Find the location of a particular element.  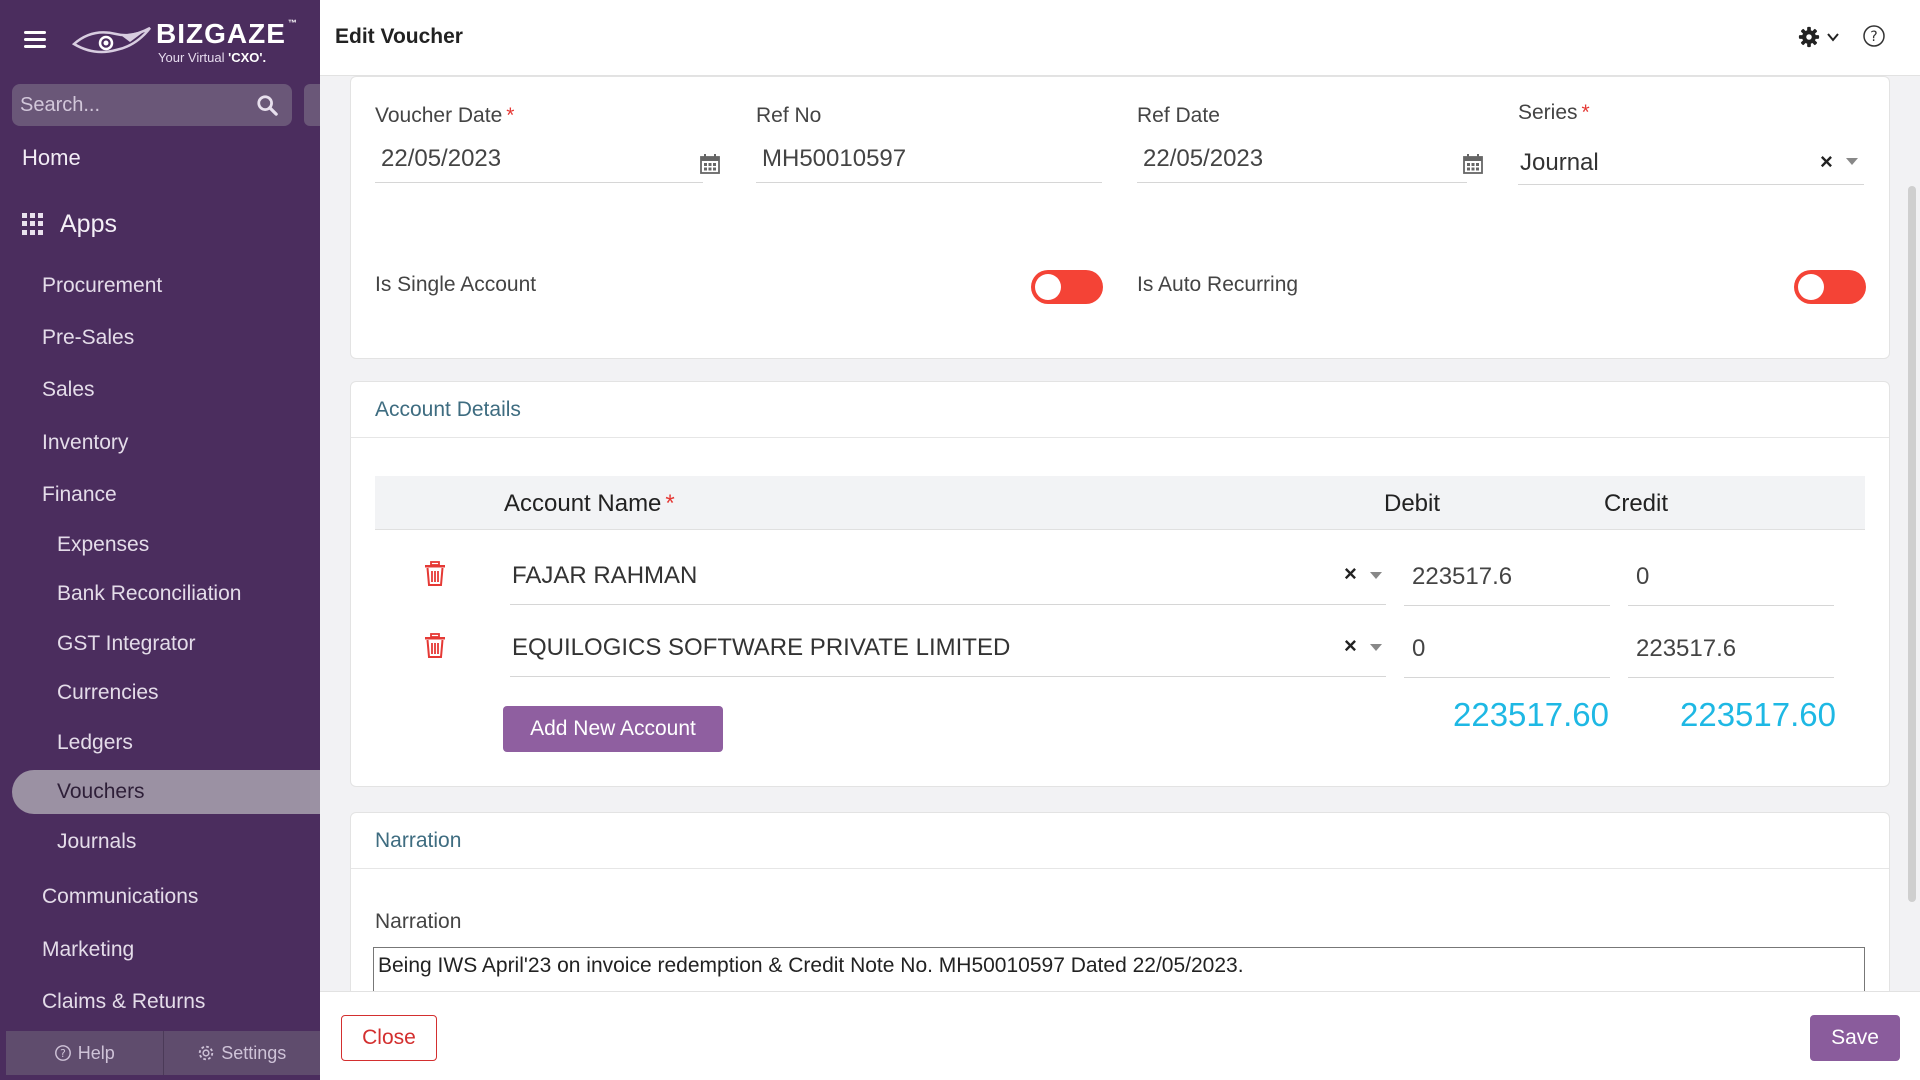

sidebar-search is located at coordinates (152, 105).